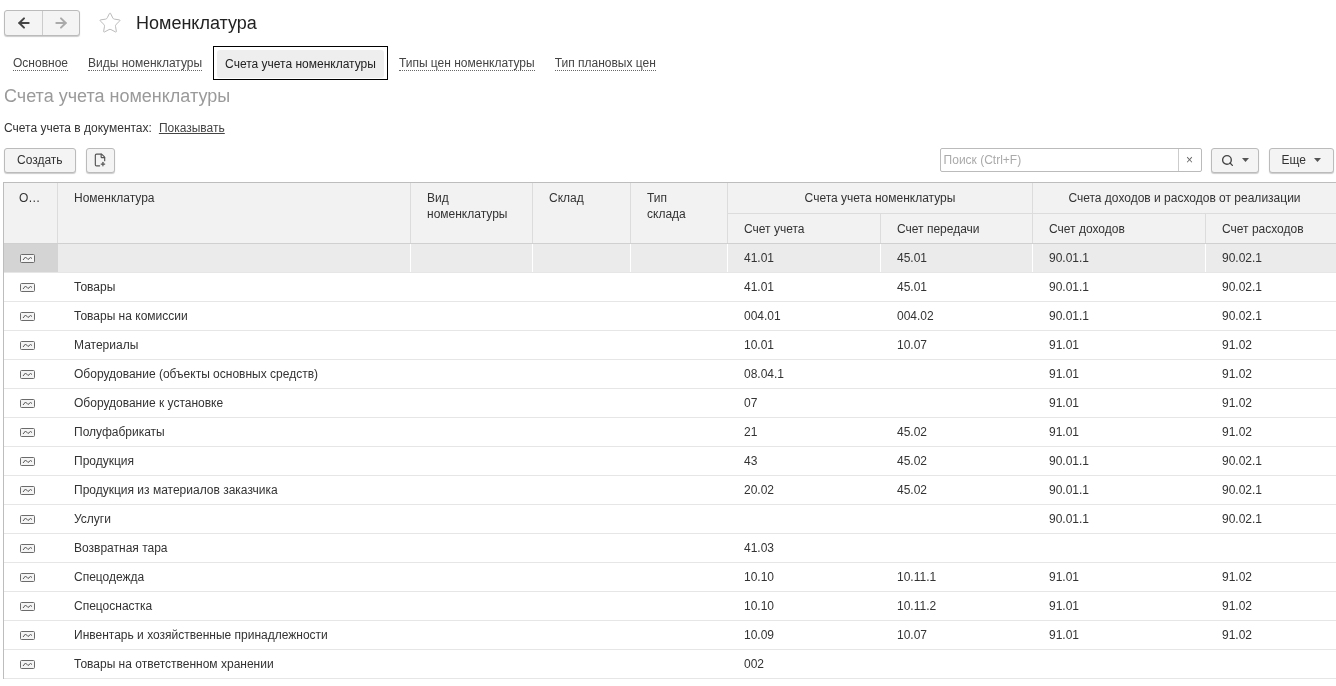 The width and height of the screenshot is (1336, 686). I want to click on document-plus-icon, so click(100, 160).